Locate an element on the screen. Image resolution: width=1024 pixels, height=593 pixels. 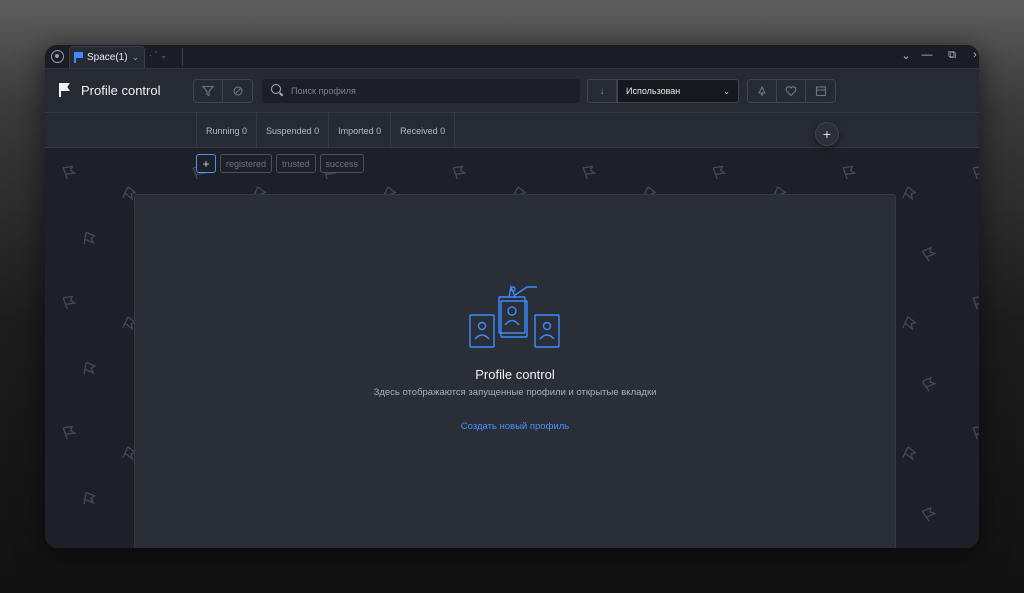
space-tab-label: Space(1) is located at coordinates (107, 57).